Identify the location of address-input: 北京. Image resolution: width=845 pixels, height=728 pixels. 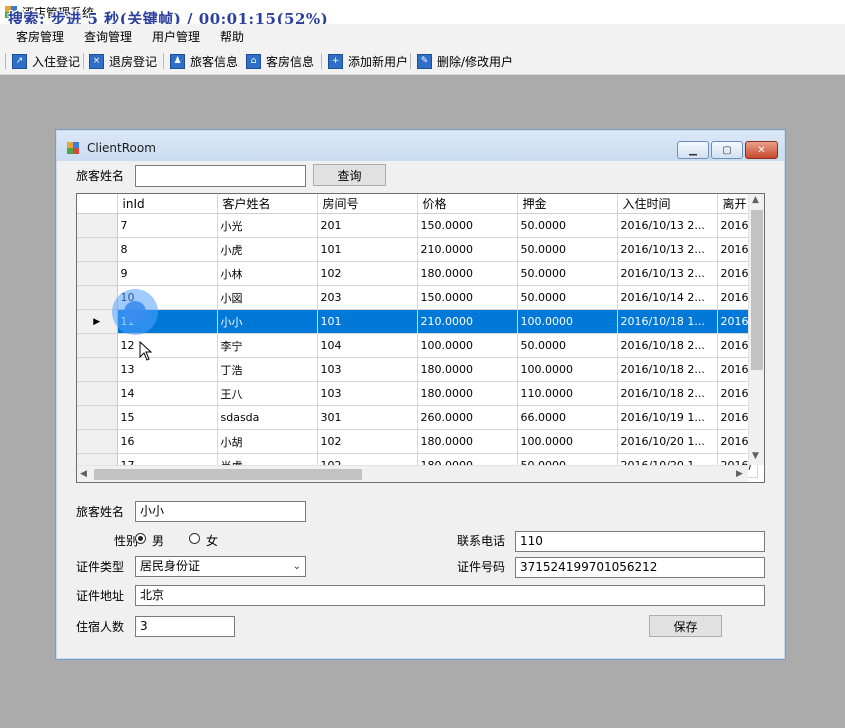
(450, 595).